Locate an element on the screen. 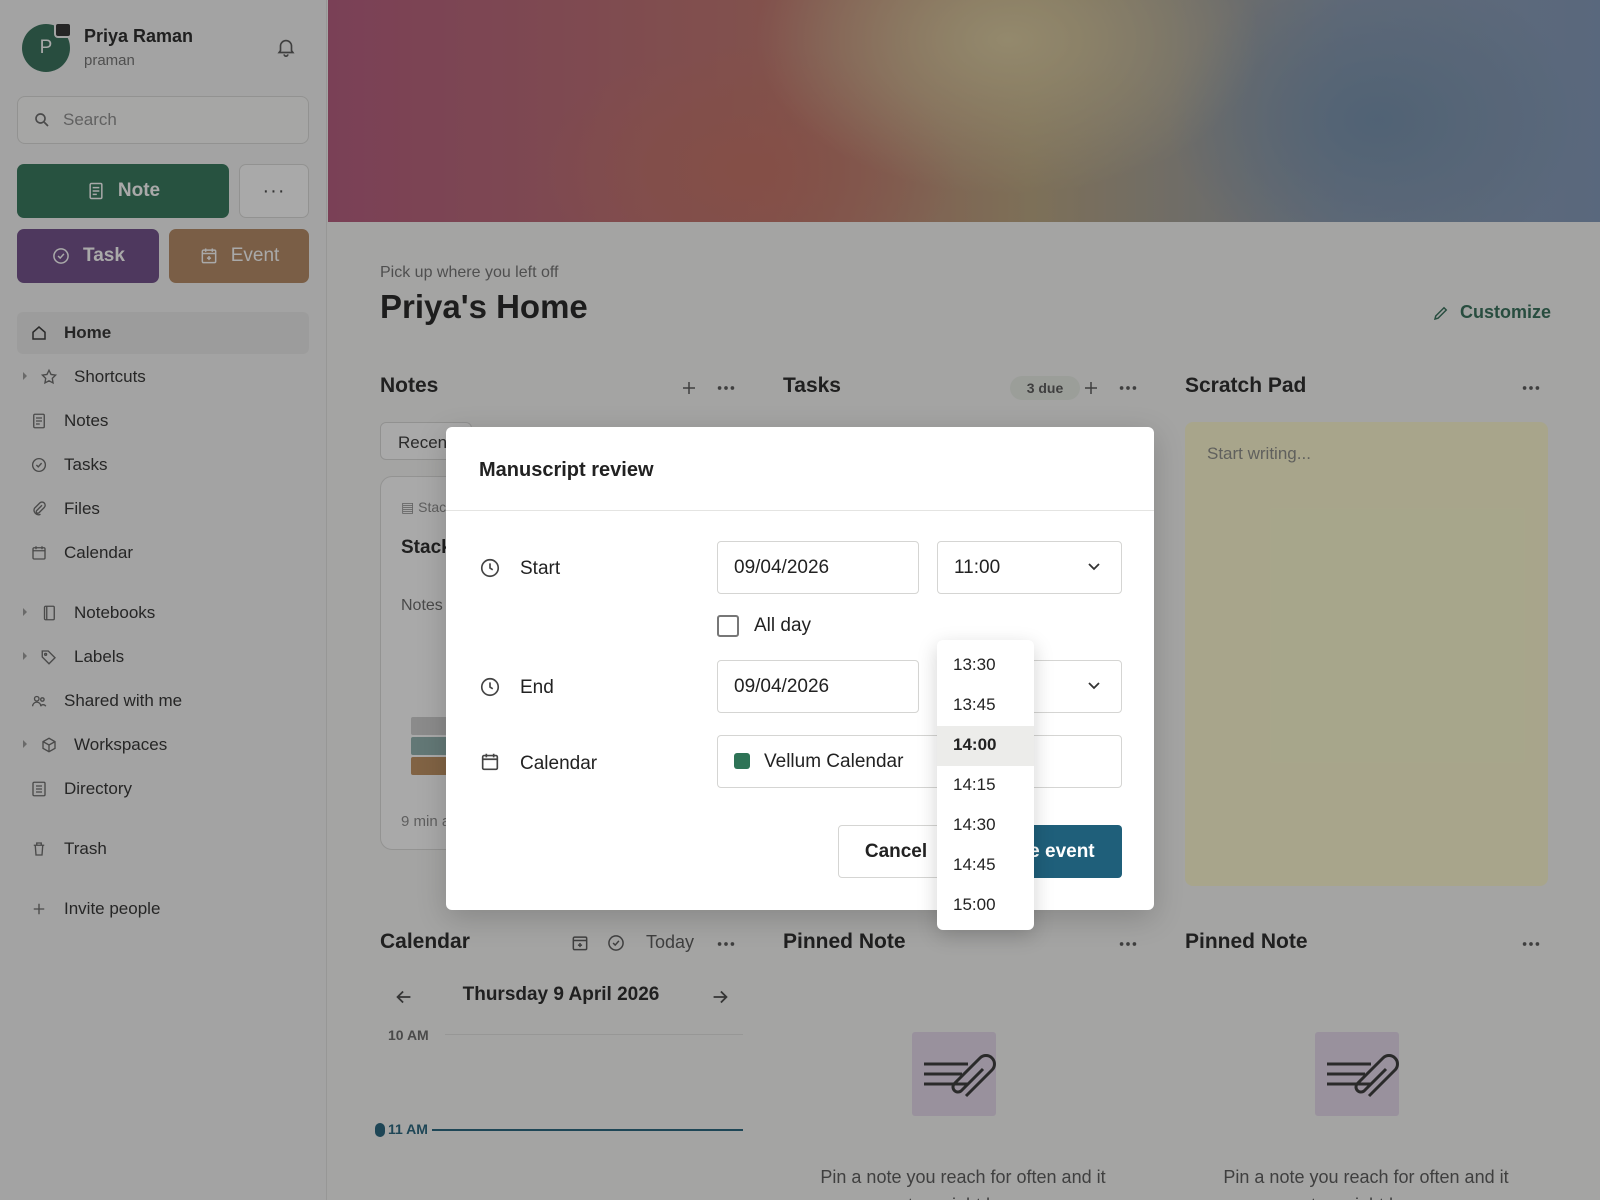  time-option: 14:45 is located at coordinates (985, 866).